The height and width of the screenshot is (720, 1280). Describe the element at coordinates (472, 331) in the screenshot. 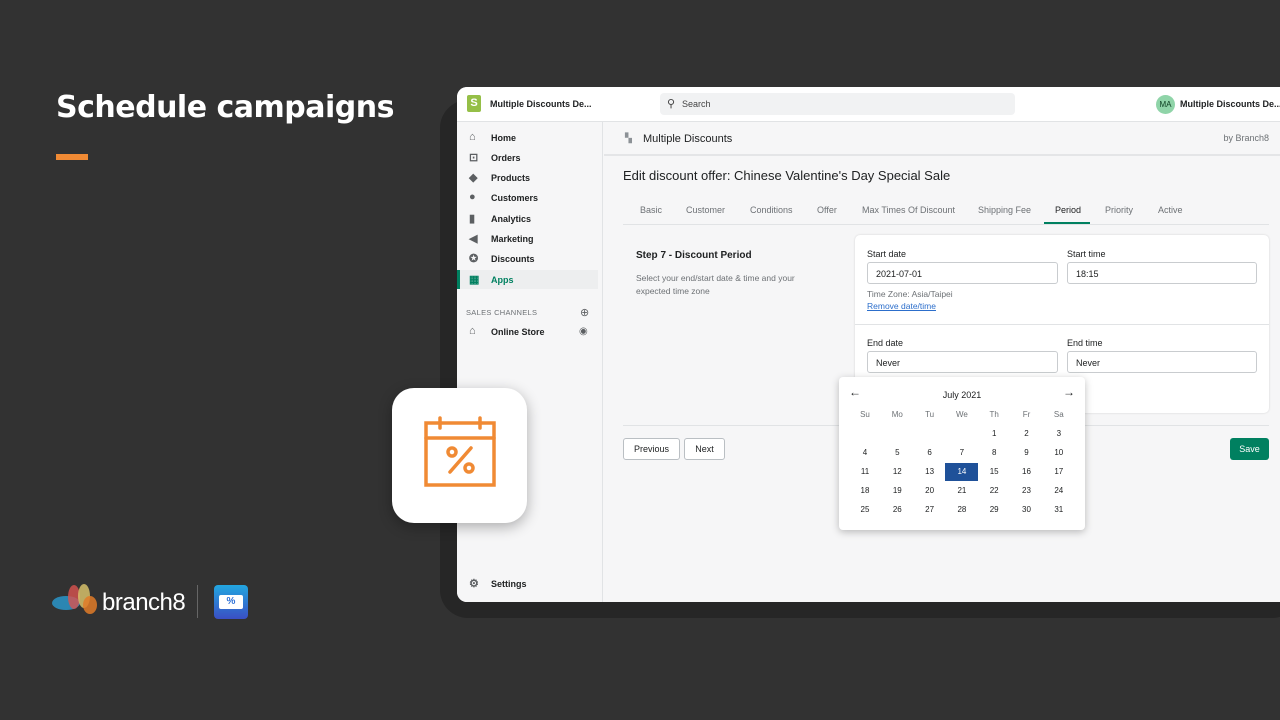

I see `store-icon: ⌂` at that location.